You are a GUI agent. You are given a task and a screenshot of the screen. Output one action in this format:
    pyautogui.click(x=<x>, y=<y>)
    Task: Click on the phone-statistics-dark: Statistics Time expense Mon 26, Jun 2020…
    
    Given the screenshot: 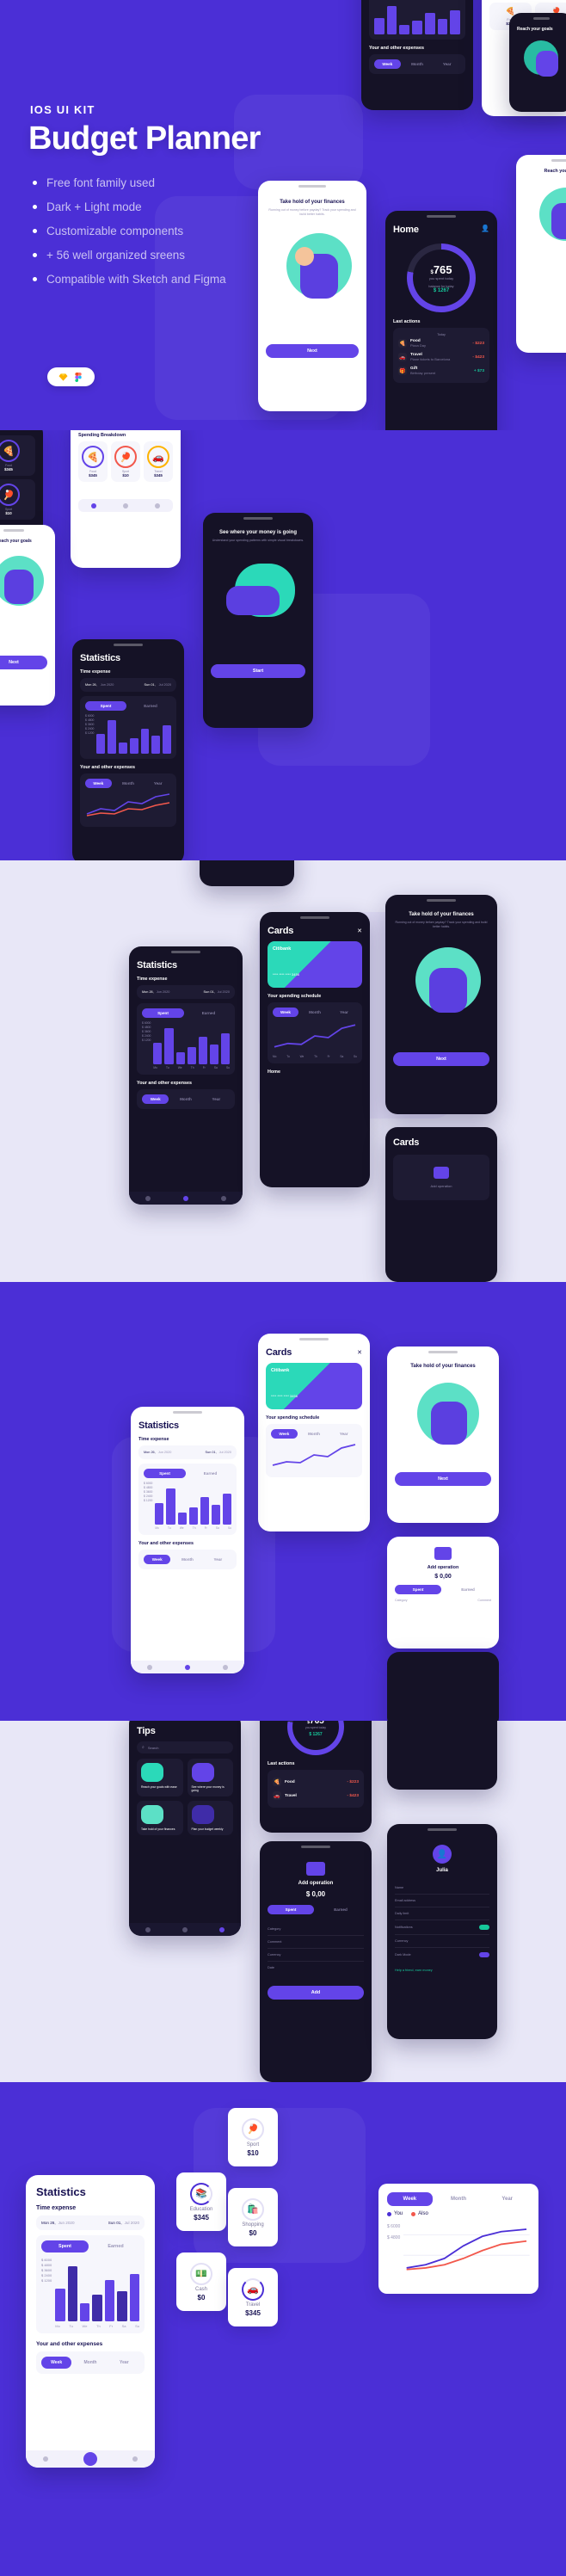 What is the action you would take?
    pyautogui.click(x=128, y=750)
    